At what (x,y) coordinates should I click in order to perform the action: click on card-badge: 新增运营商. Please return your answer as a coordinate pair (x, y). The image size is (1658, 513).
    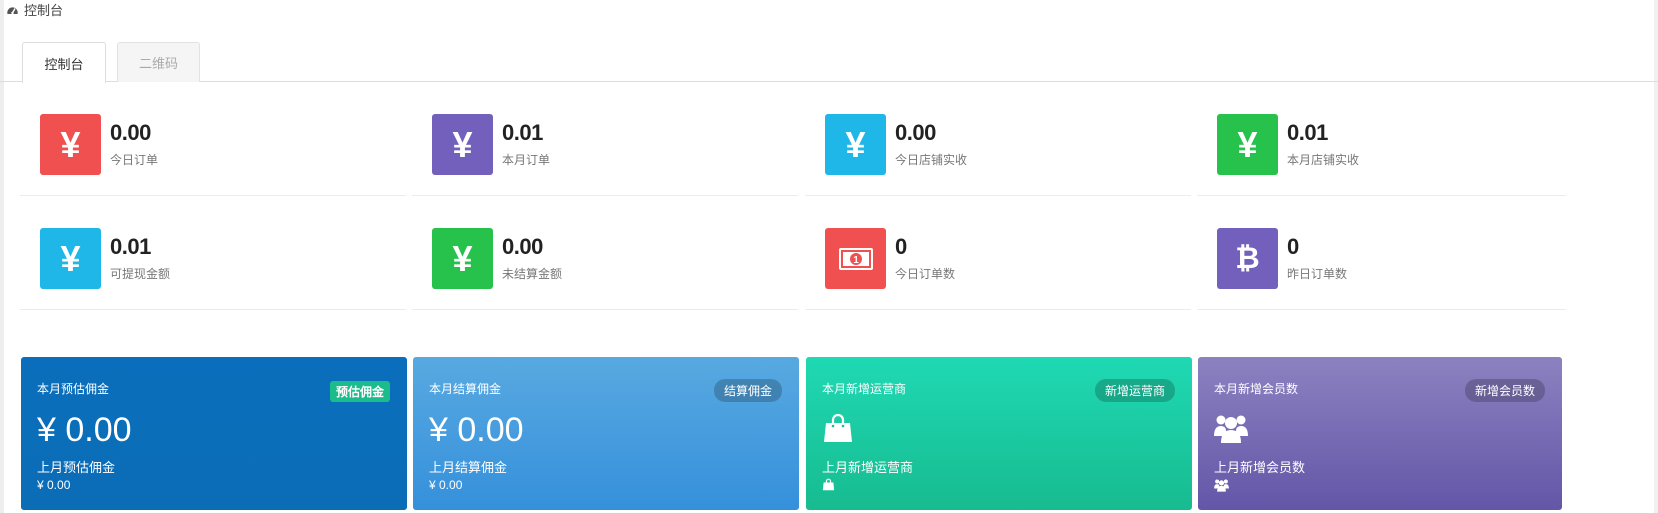
    Looking at the image, I should click on (1134, 390).